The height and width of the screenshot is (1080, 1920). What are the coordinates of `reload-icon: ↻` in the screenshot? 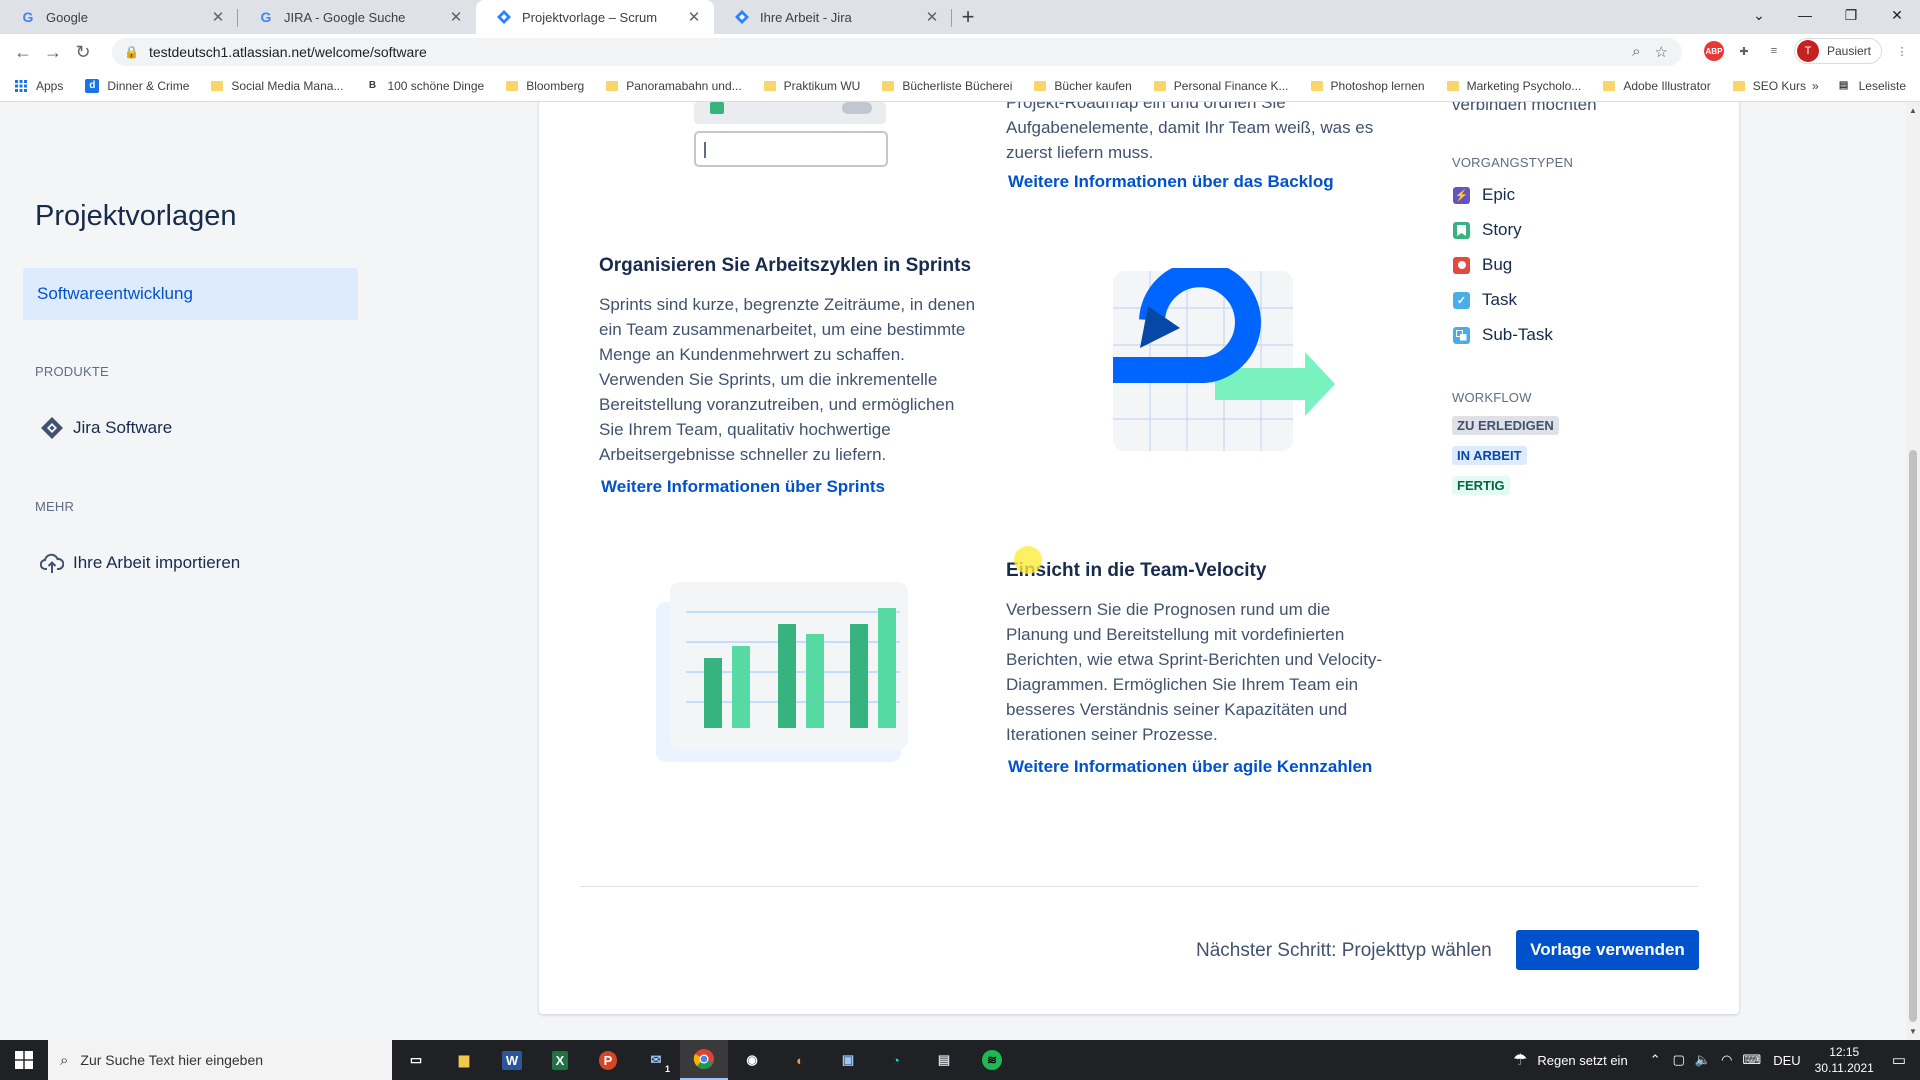 It's located at (83, 52).